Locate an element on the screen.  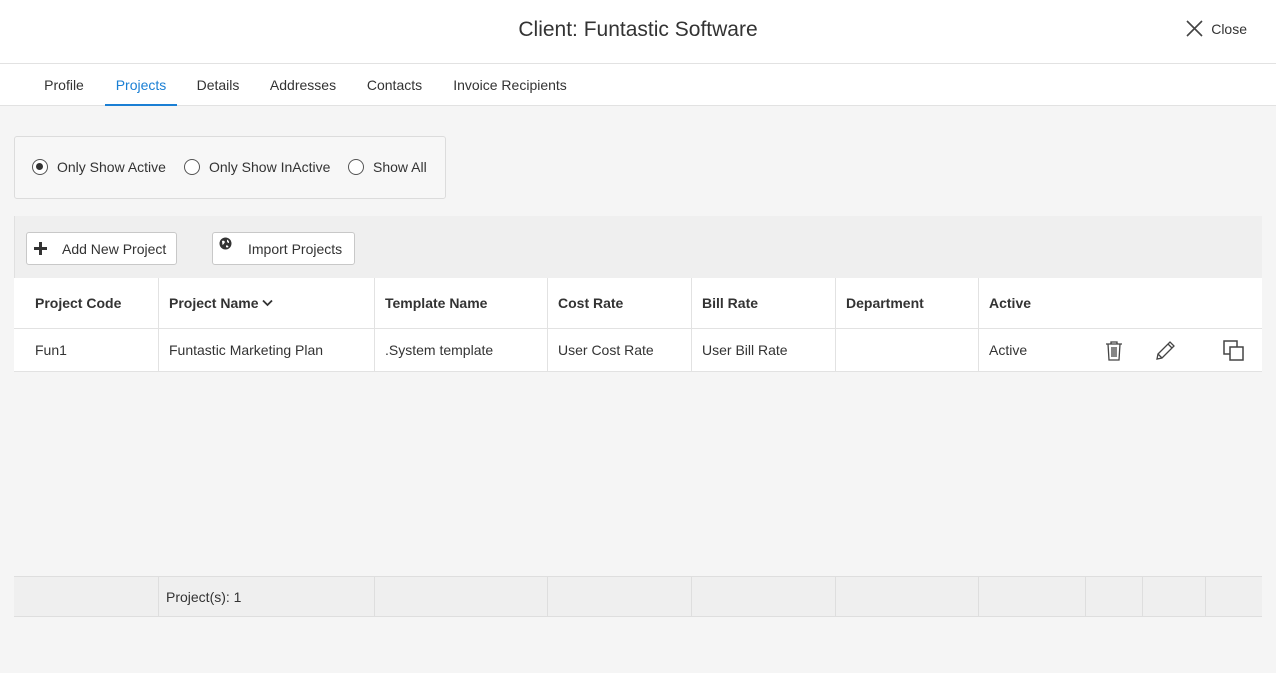
trash-icon is located at coordinates (1114, 351).